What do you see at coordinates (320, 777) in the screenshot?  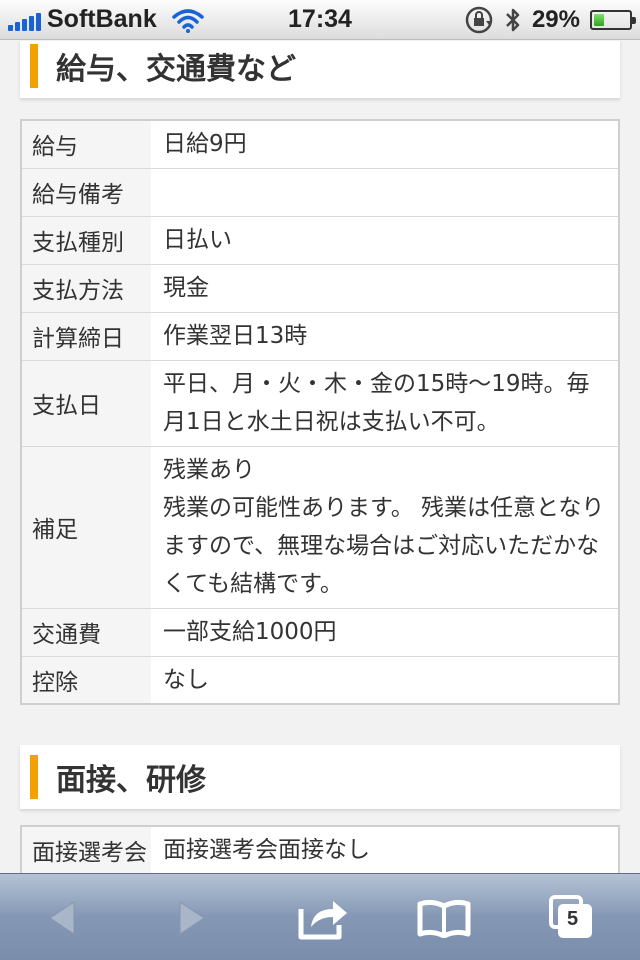 I see `section-header-interview: 面接、研修` at bounding box center [320, 777].